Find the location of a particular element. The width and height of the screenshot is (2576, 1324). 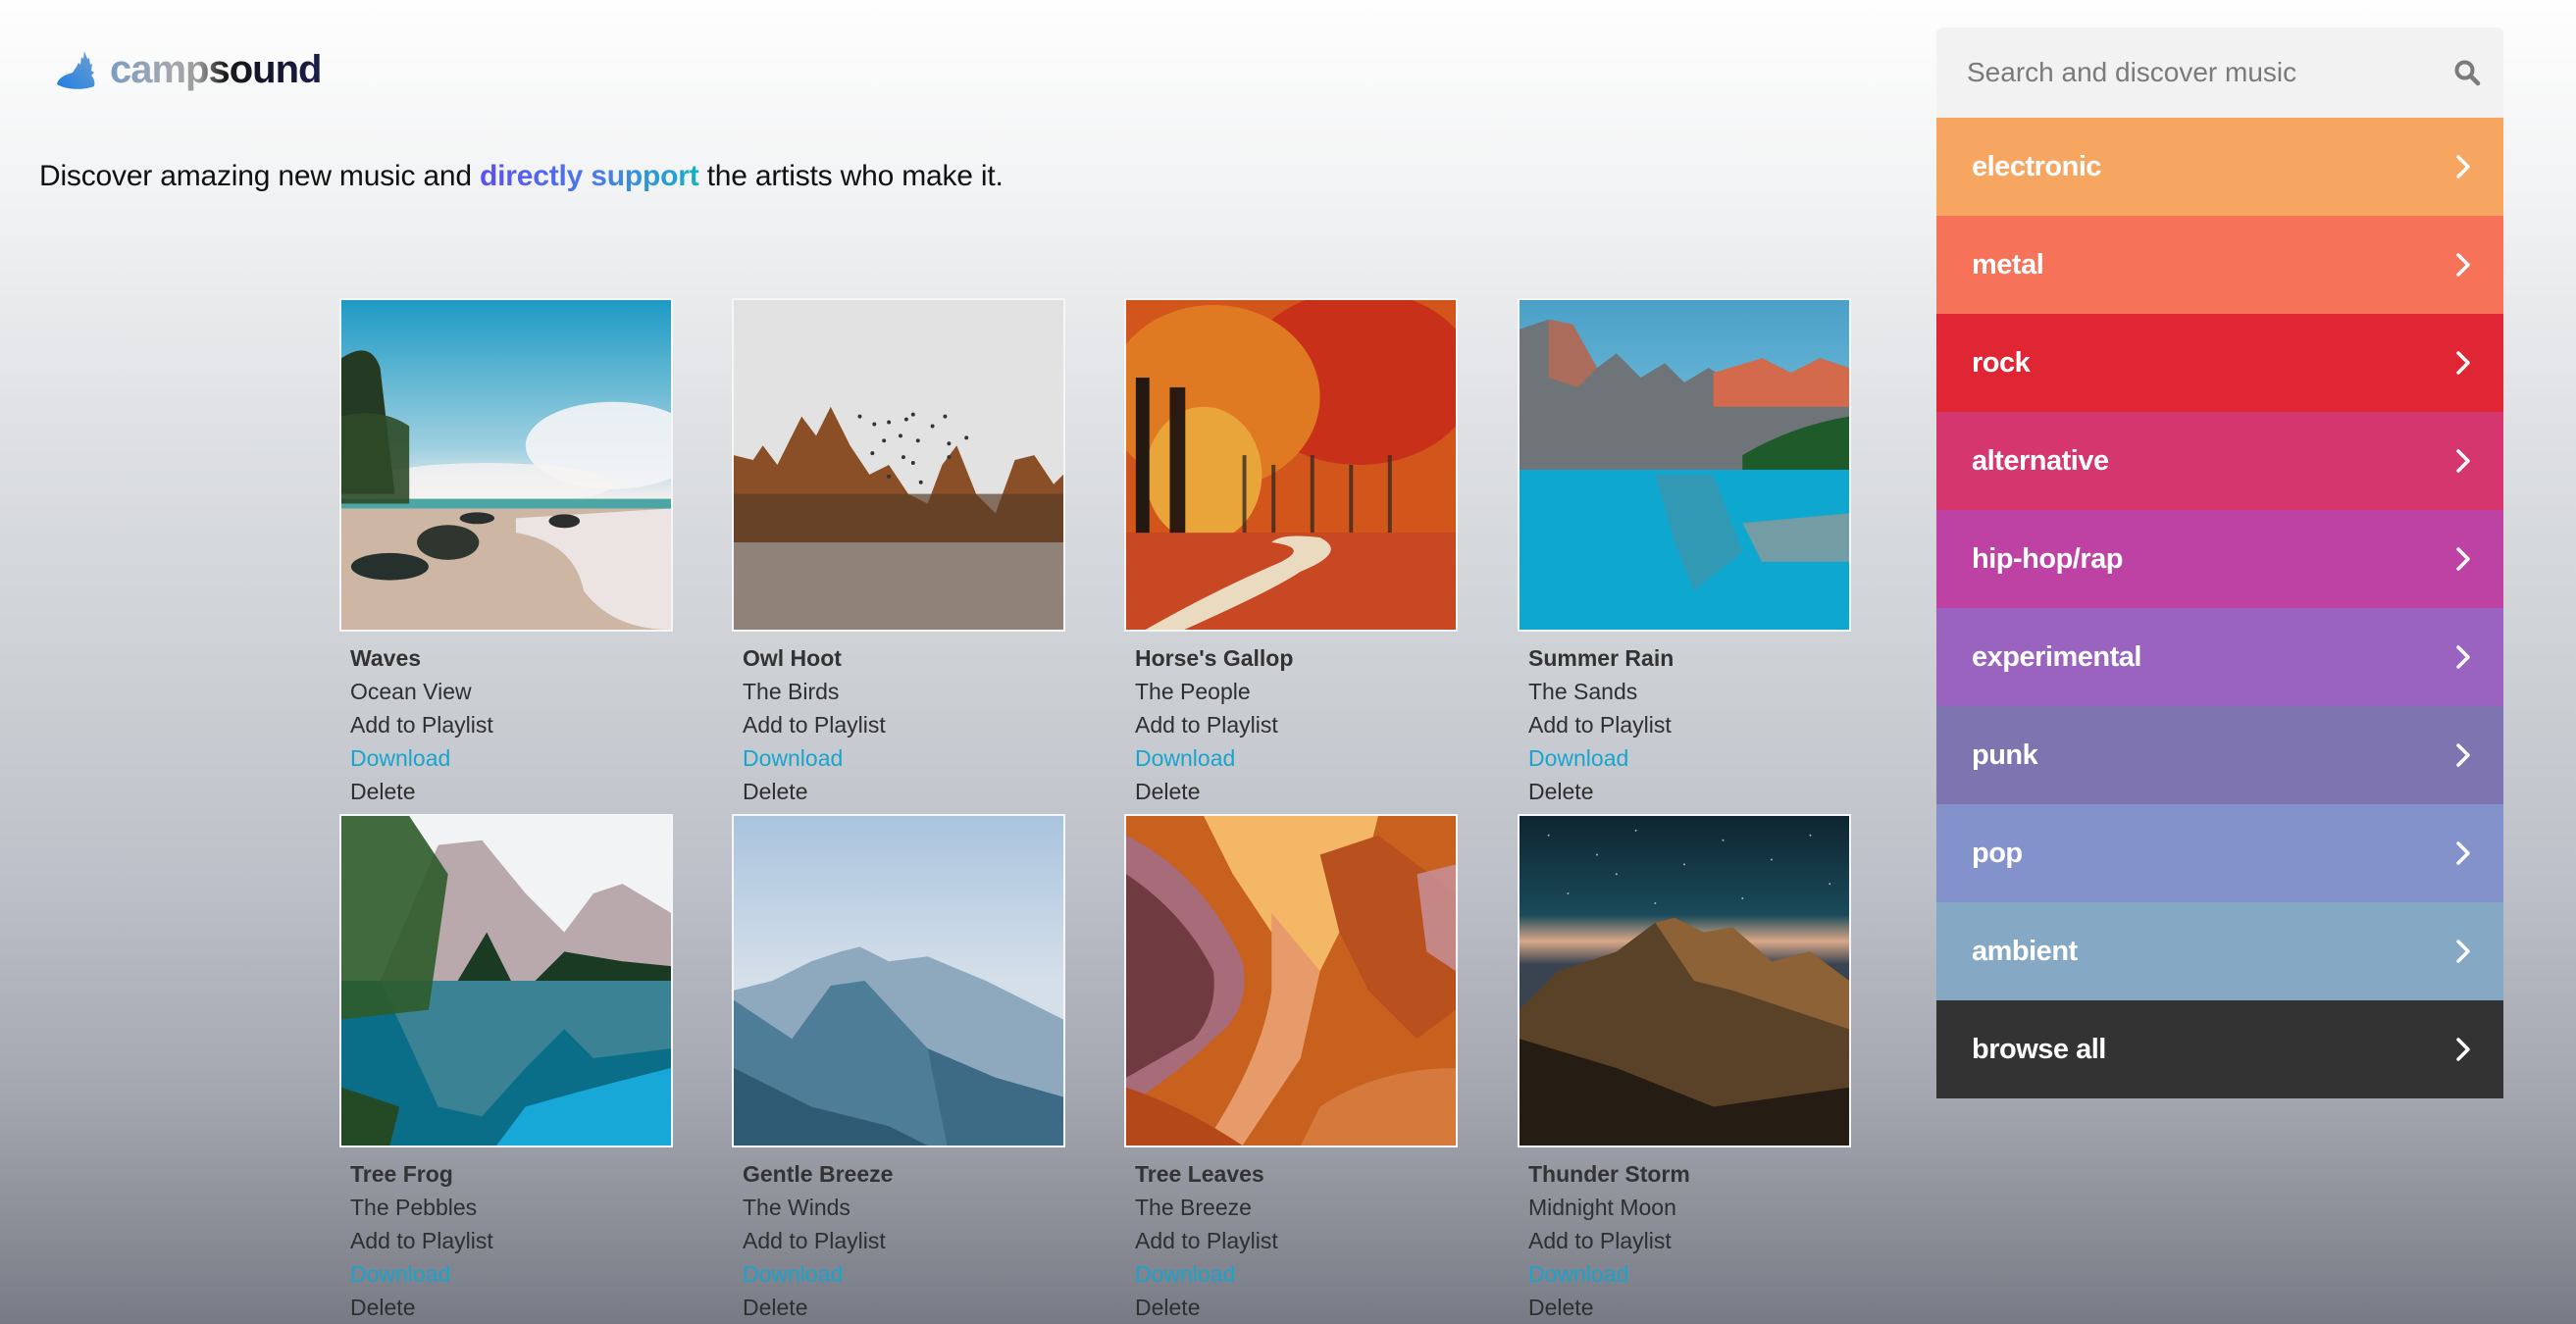

genre-label: browse all is located at coordinates (2039, 1049).